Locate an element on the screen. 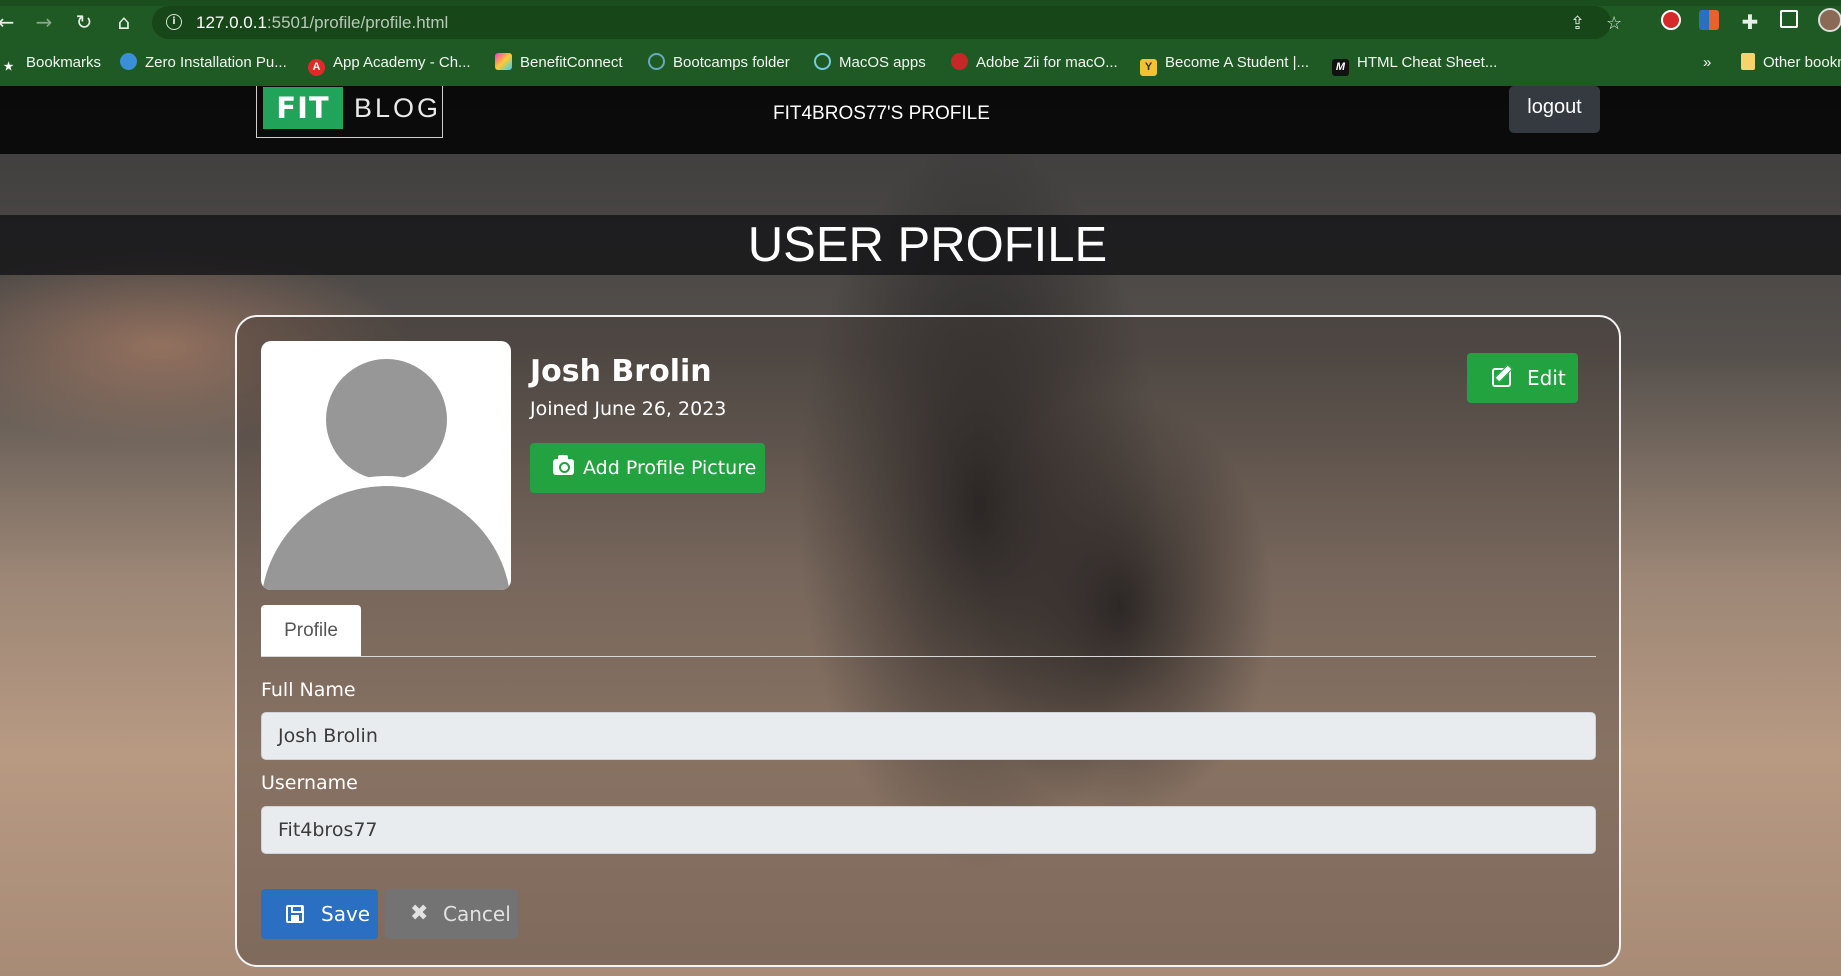 The image size is (1841, 976). avatar-body-shape is located at coordinates (386, 533).